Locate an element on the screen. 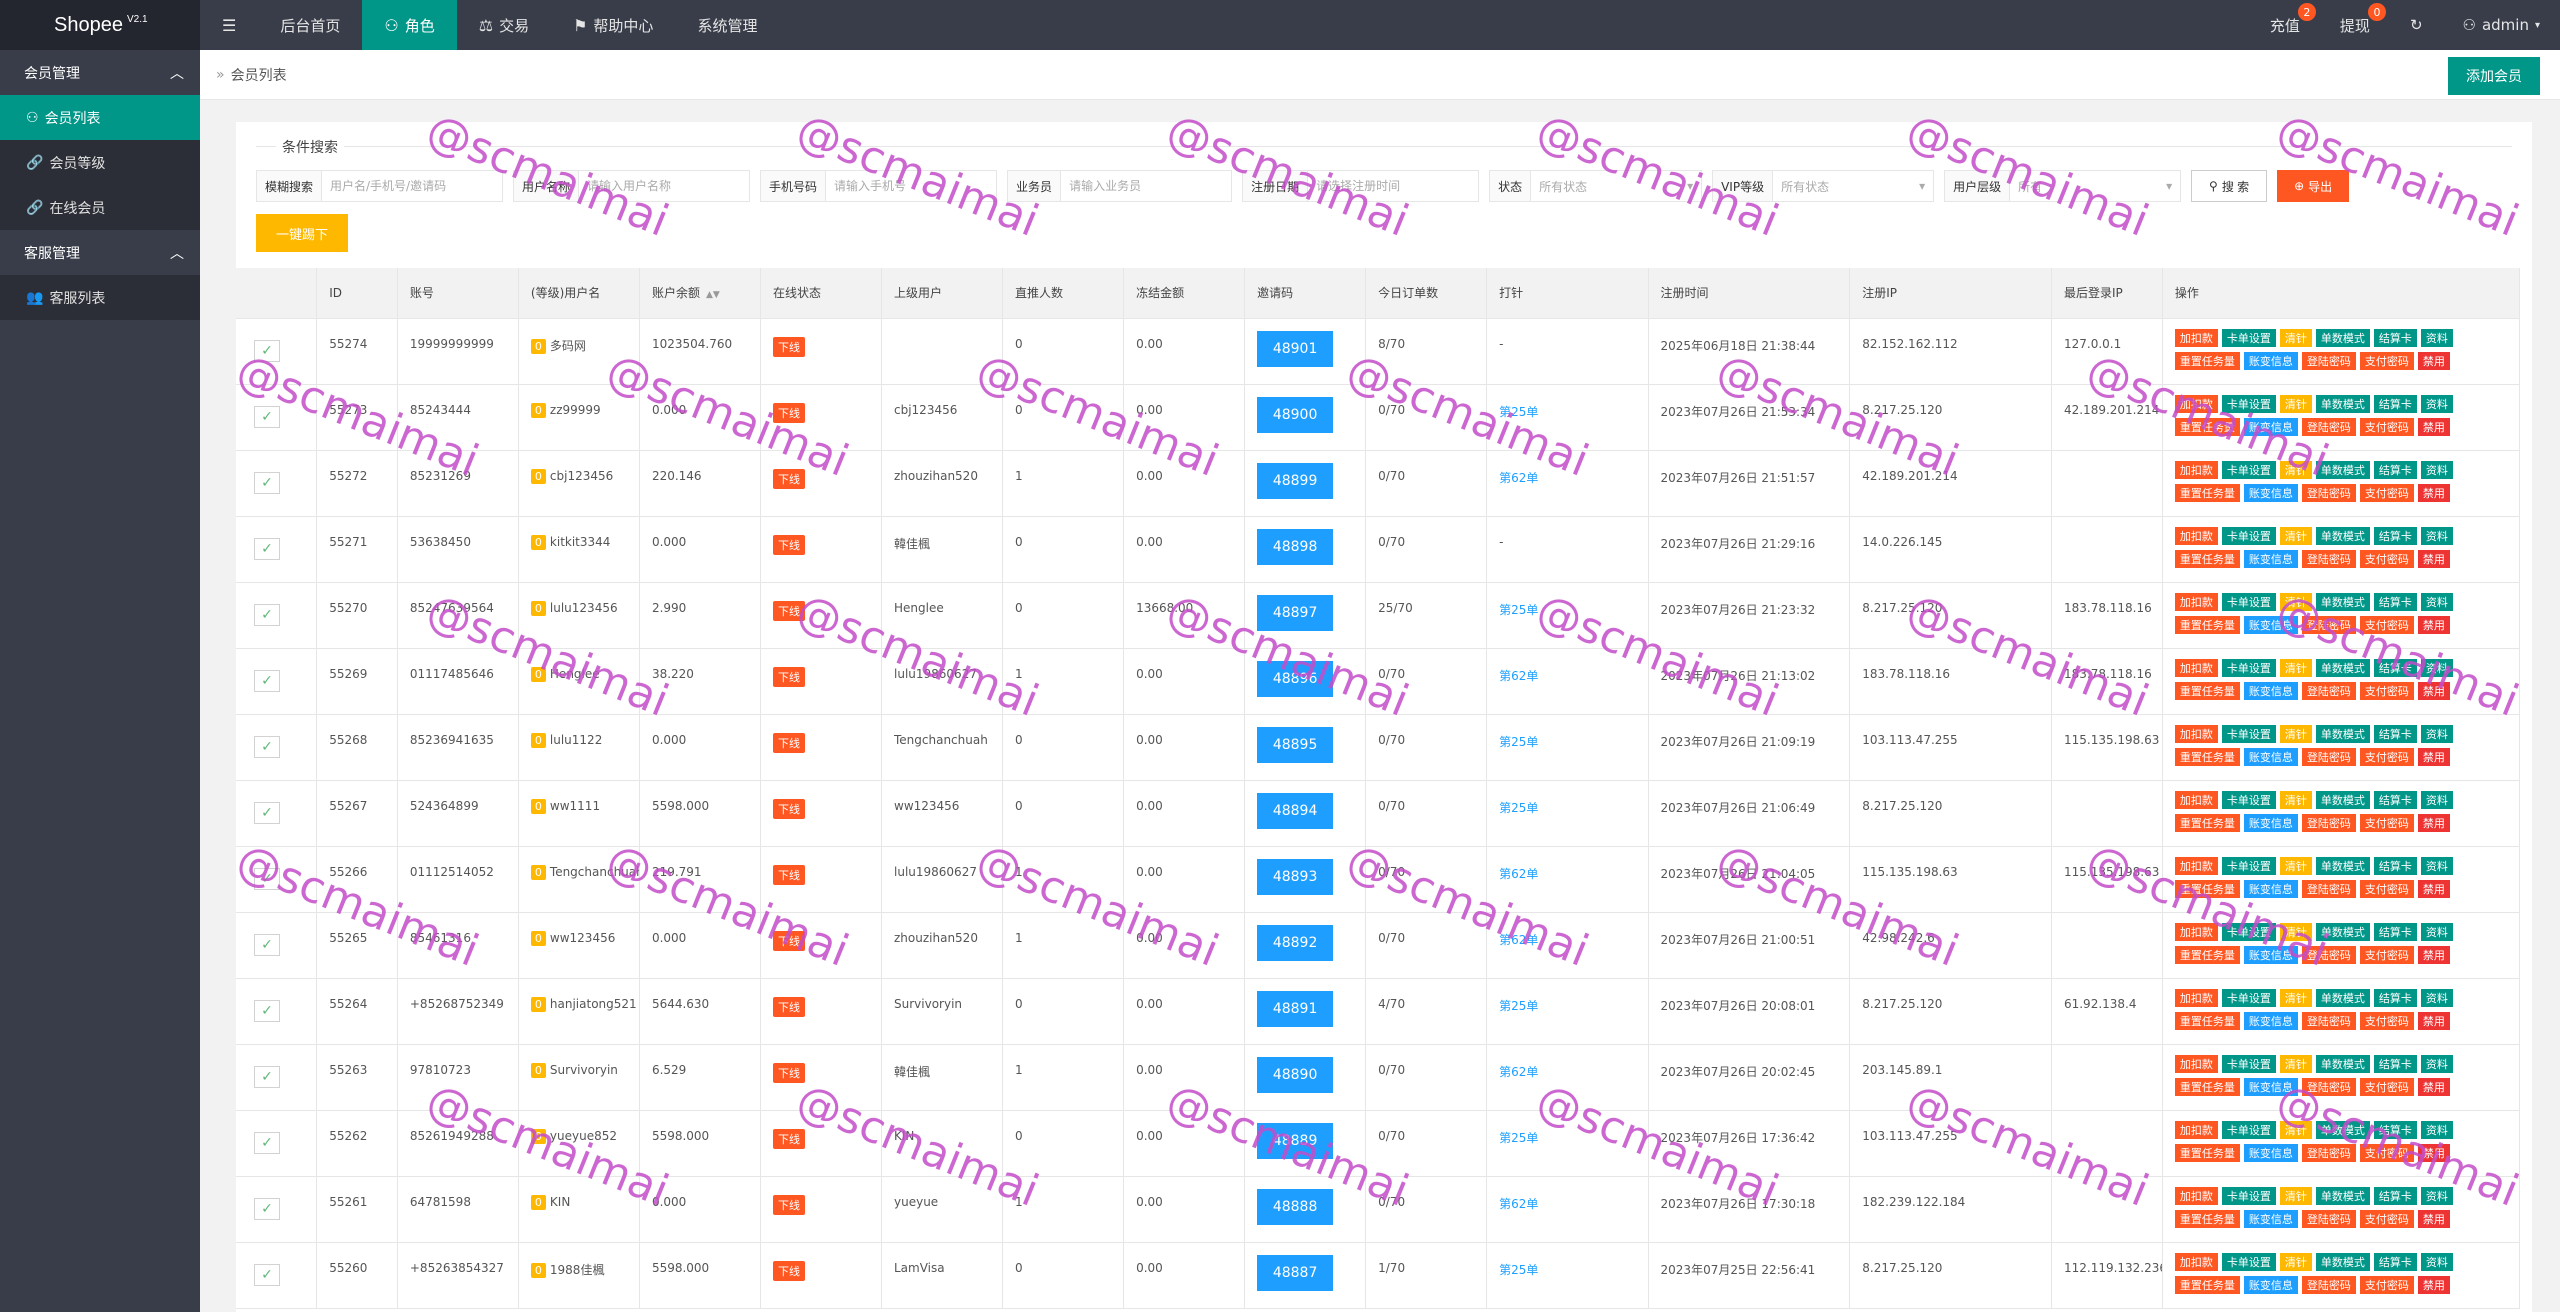 Image resolution: width=2560 pixels, height=1312 pixels. recharge-button: 充值 2 is located at coordinates (2285, 25).